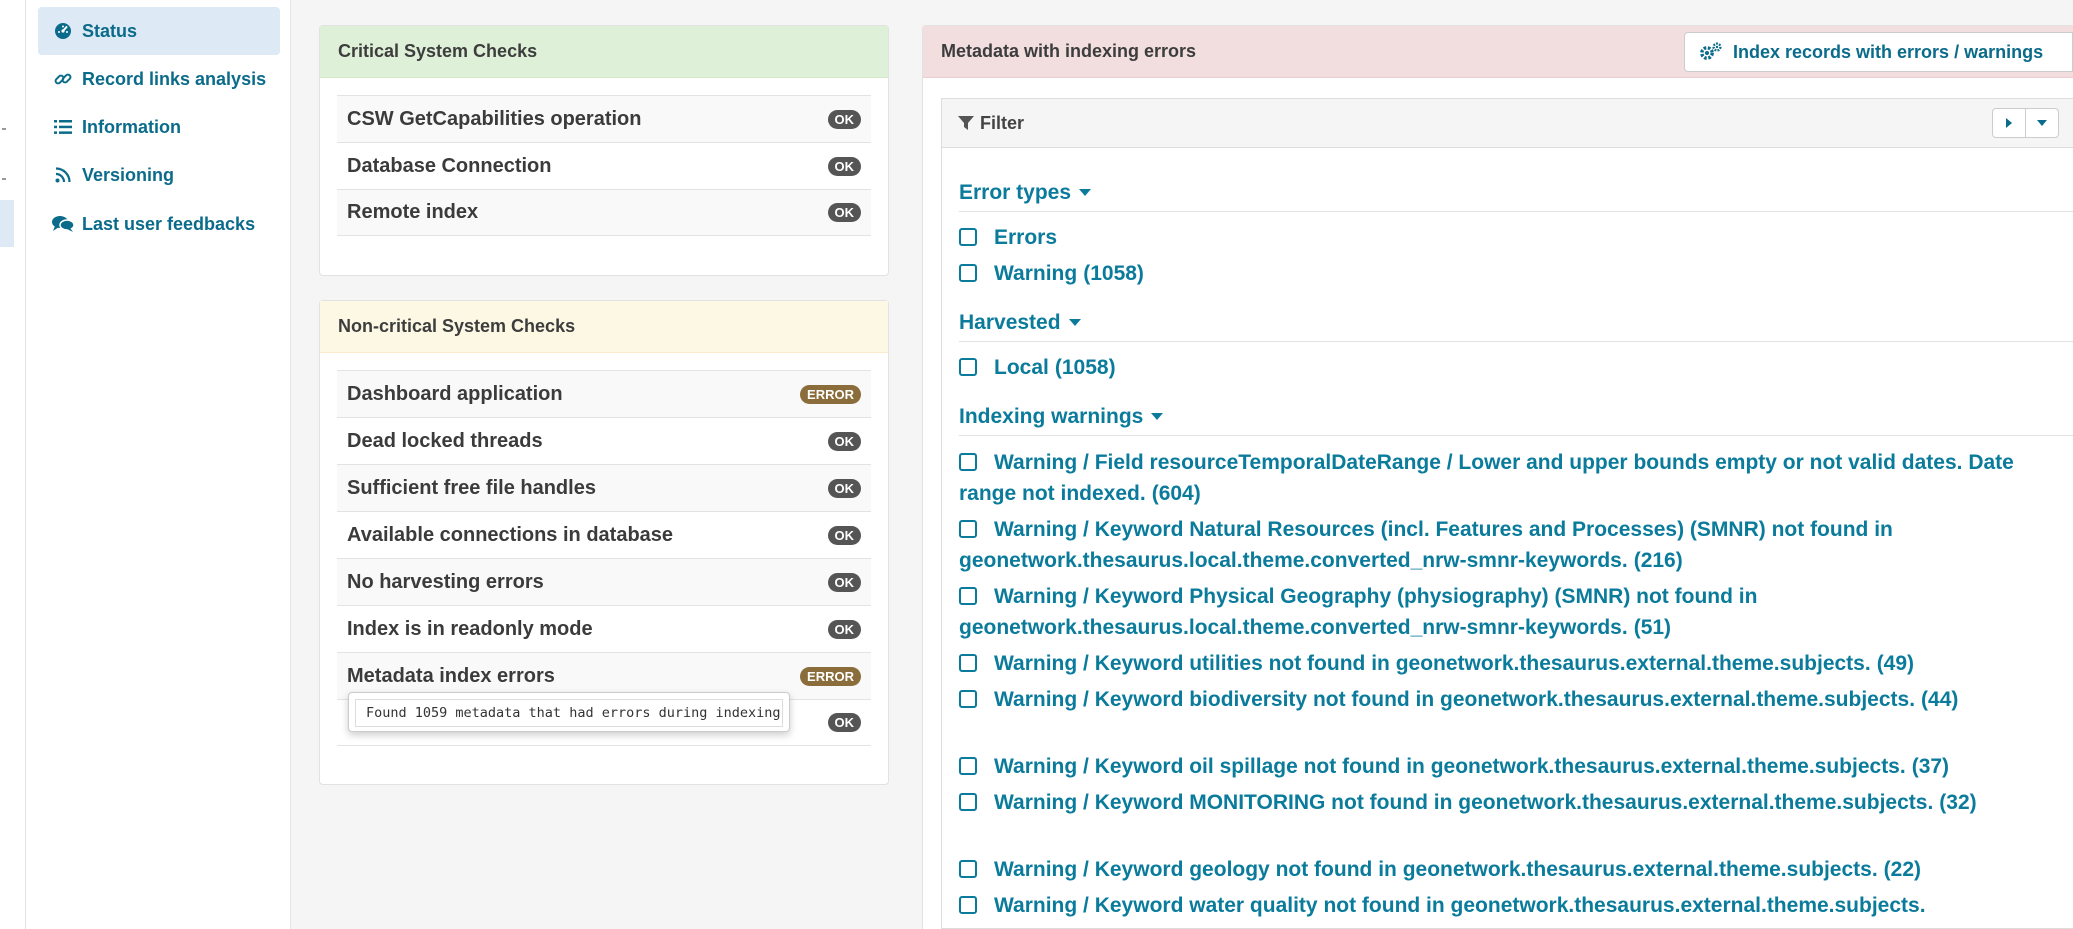  What do you see at coordinates (445, 440) in the screenshot?
I see `check-label: Dead locked threads` at bounding box center [445, 440].